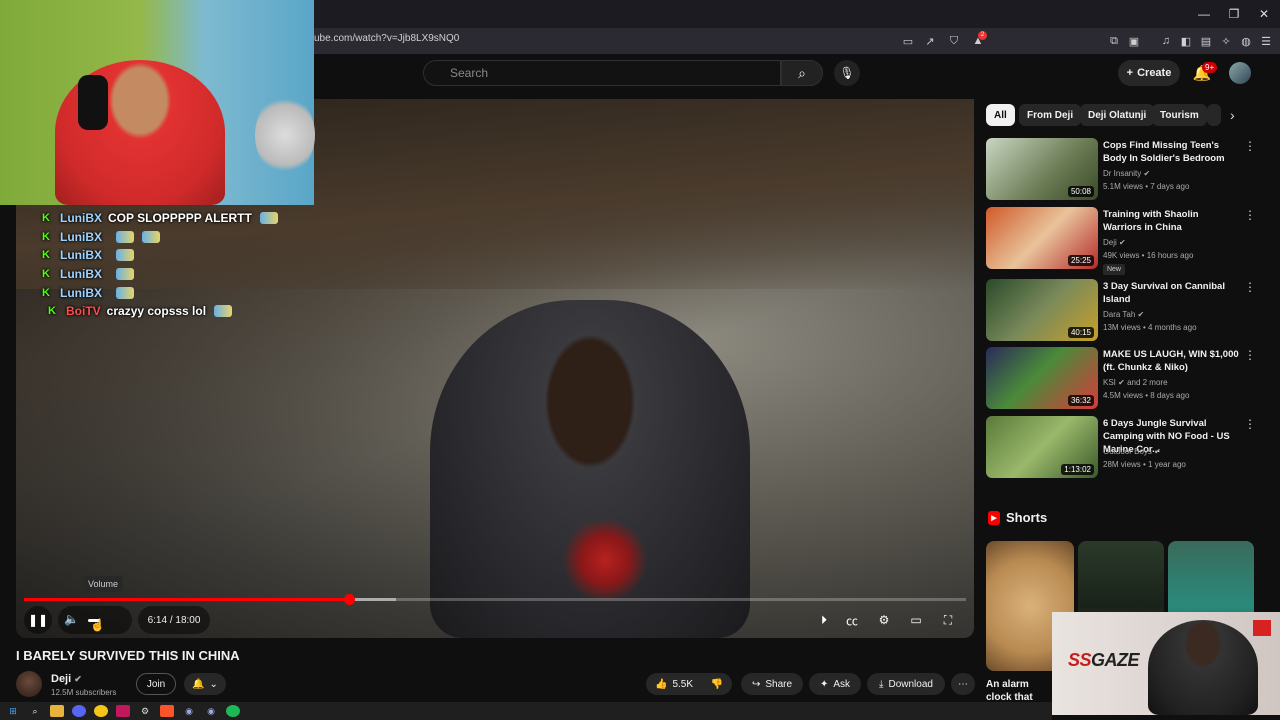 This screenshot has width=1280, height=720. What do you see at coordinates (852, 620) in the screenshot?
I see `captions-button: ㏄` at bounding box center [852, 620].